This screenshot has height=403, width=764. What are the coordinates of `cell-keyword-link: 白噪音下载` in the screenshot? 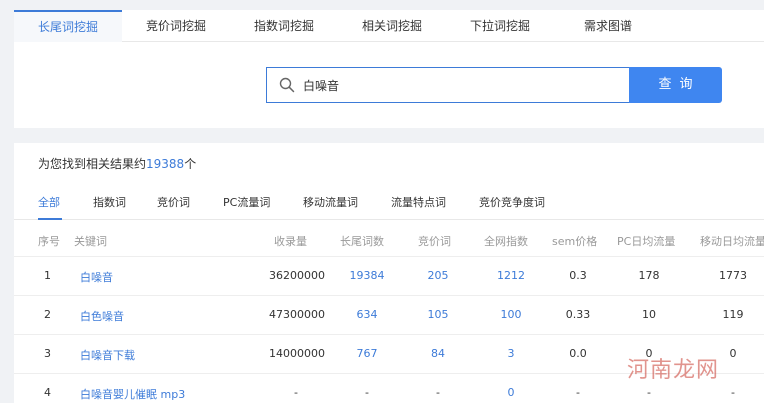 It's located at (107, 355).